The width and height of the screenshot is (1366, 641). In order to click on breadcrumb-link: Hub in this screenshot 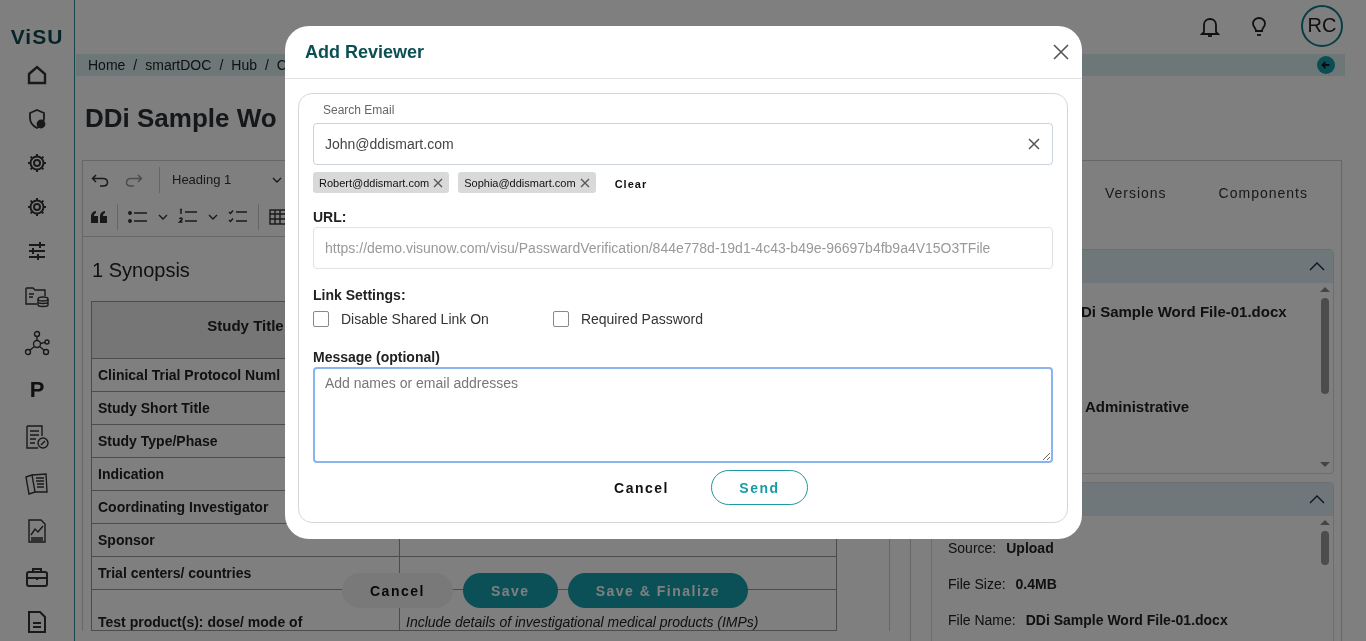, I will do `click(244, 64)`.